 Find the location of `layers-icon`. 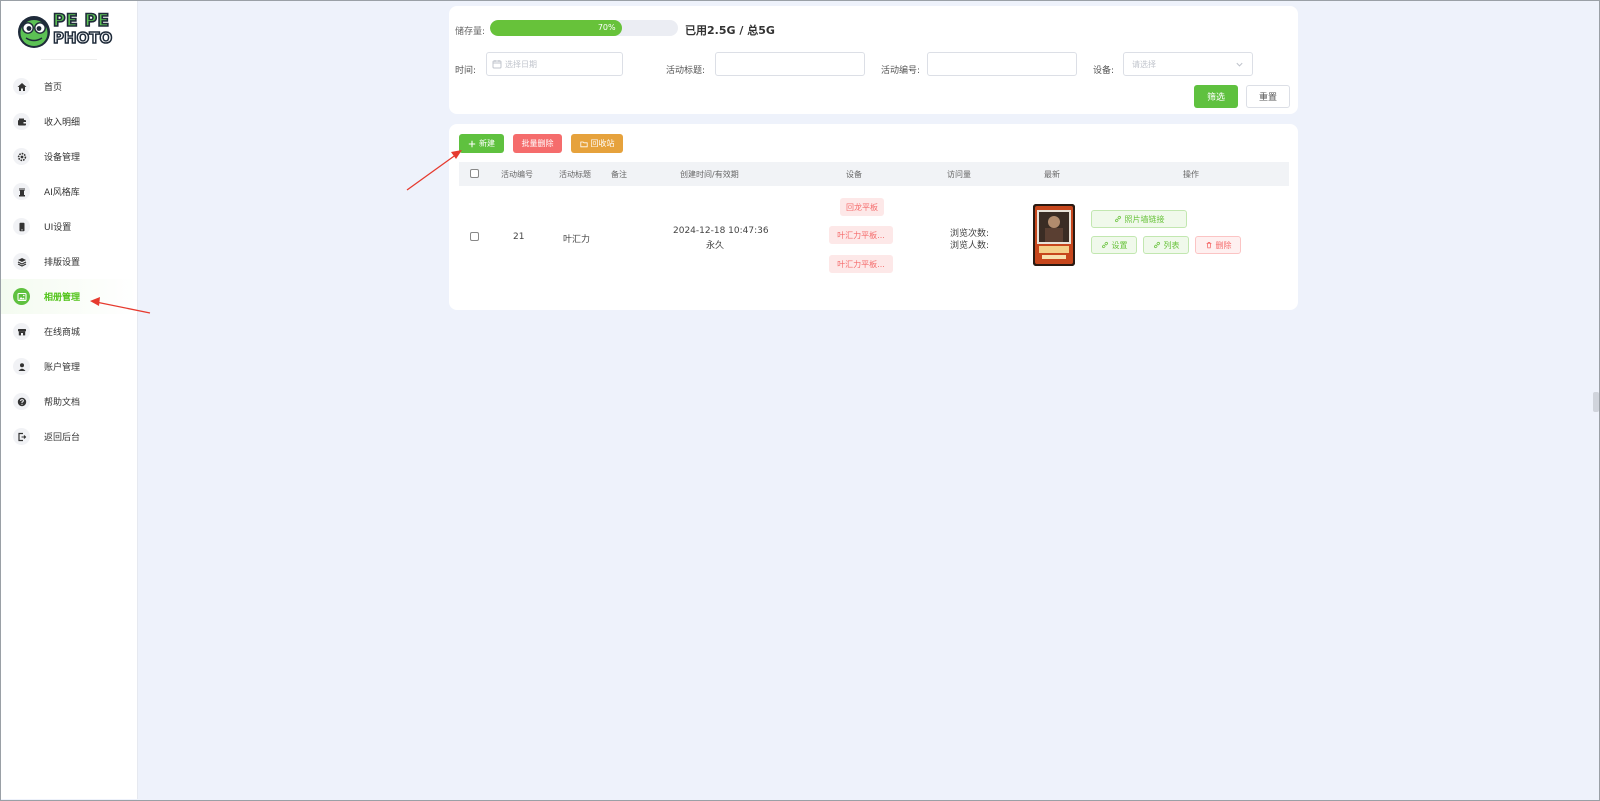

layers-icon is located at coordinates (21, 261).